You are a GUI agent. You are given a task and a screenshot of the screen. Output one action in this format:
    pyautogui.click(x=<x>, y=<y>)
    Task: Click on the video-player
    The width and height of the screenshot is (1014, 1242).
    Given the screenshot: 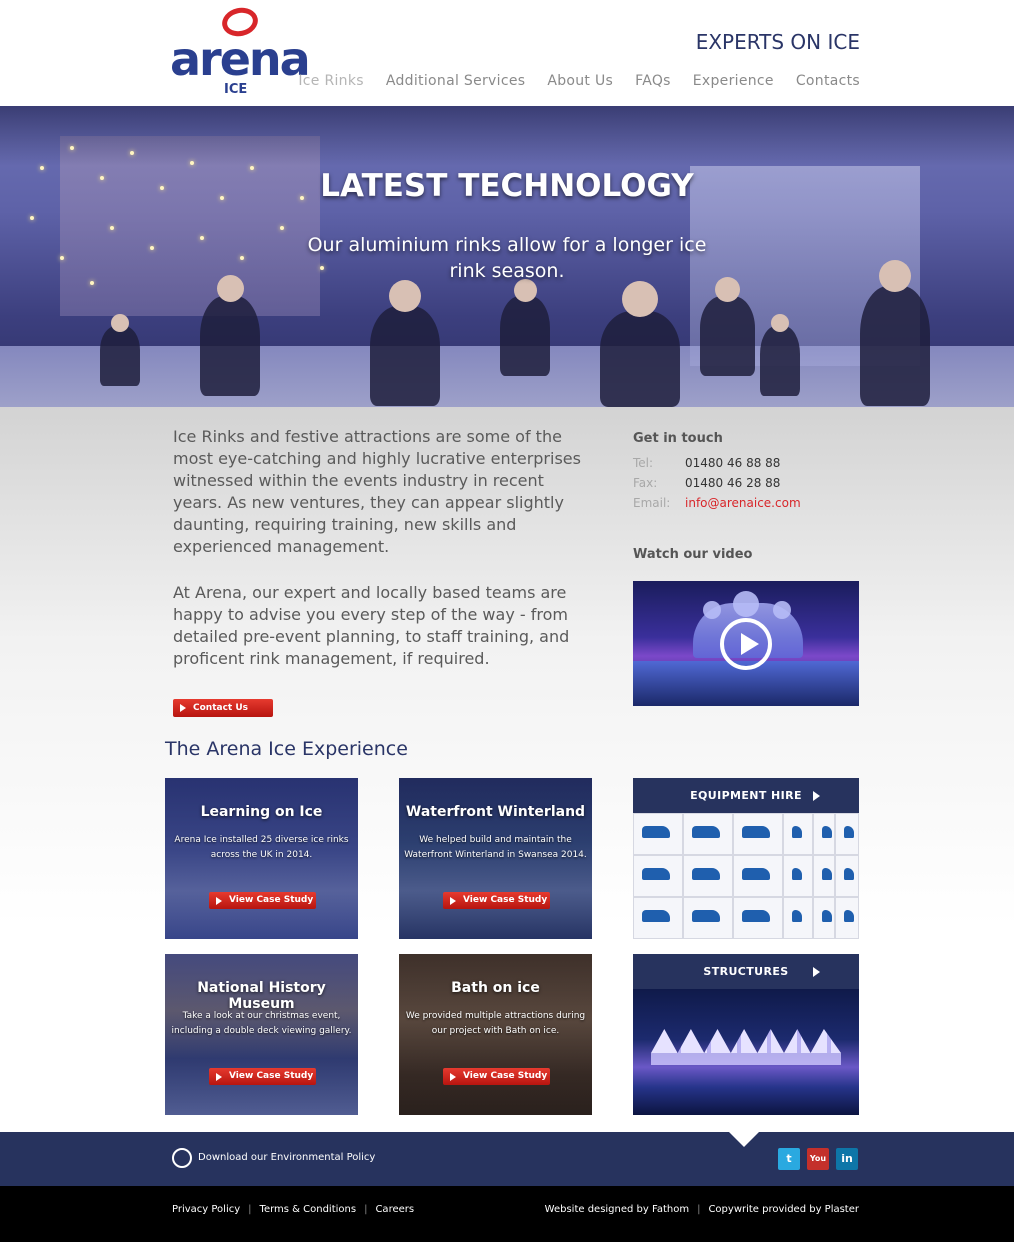 What is the action you would take?
    pyautogui.click(x=746, y=643)
    